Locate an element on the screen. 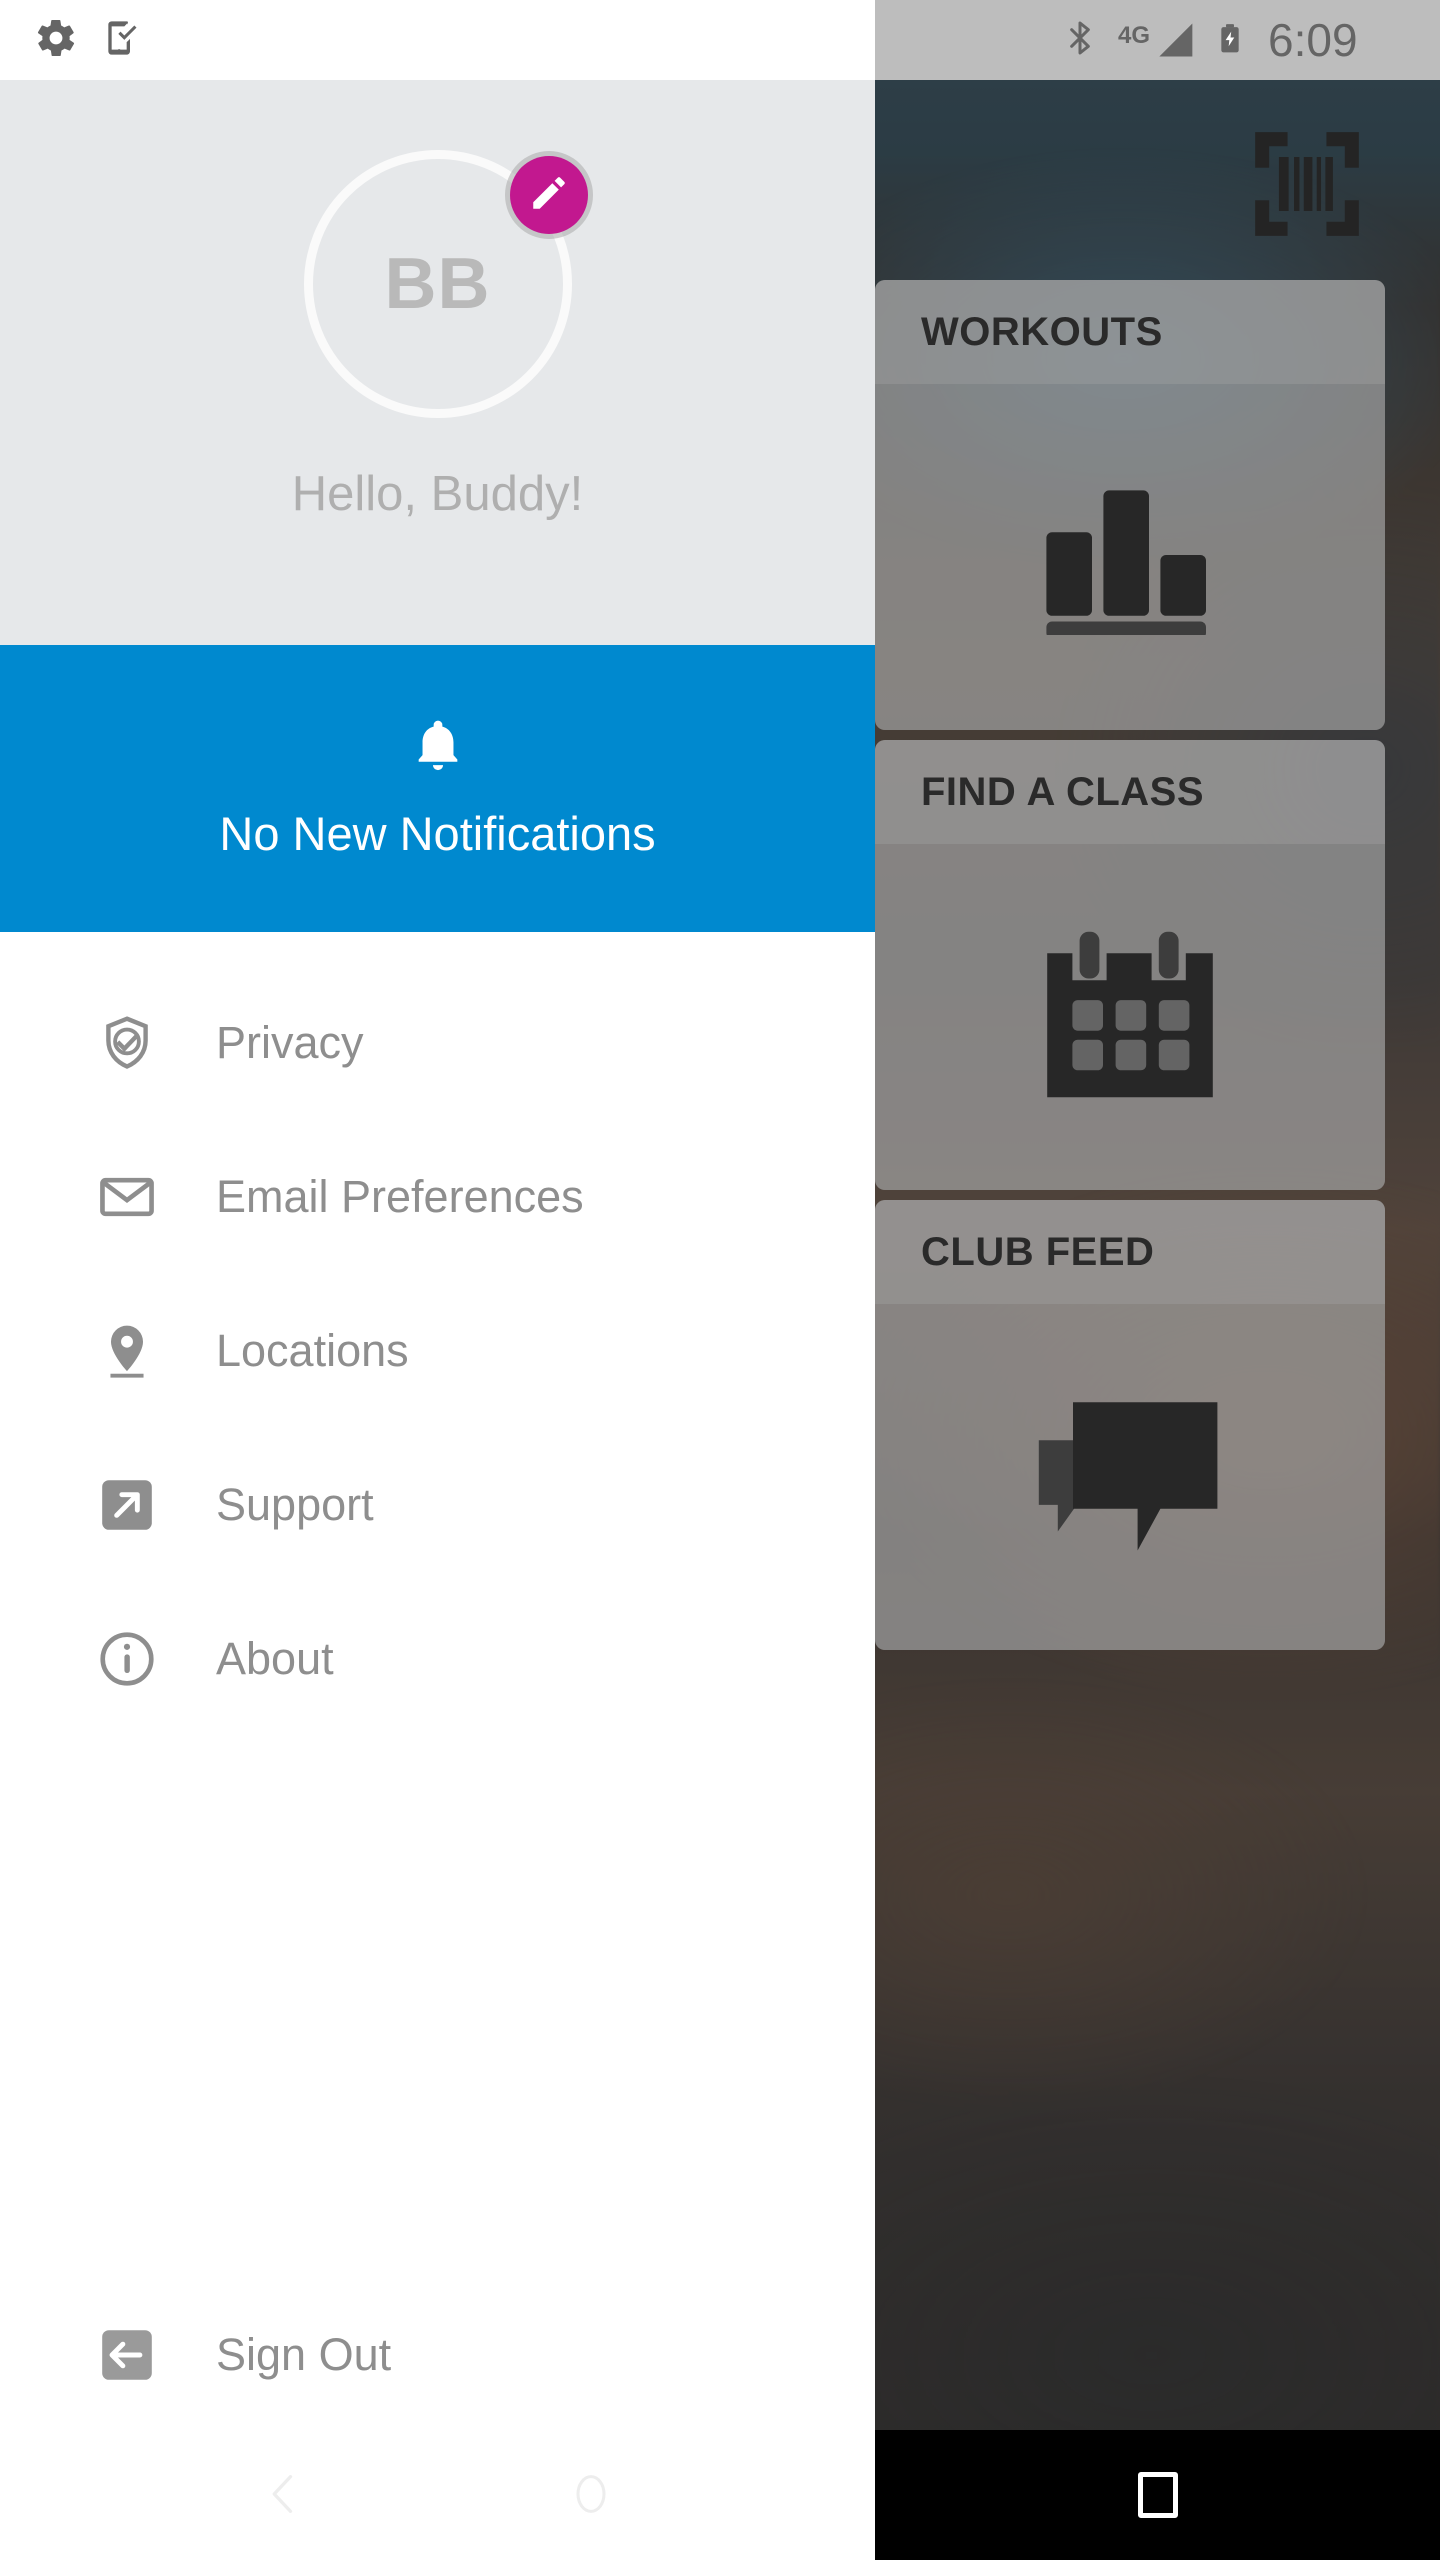 Image resolution: width=1440 pixels, height=2560 pixels. pencil-icon is located at coordinates (549, 195).